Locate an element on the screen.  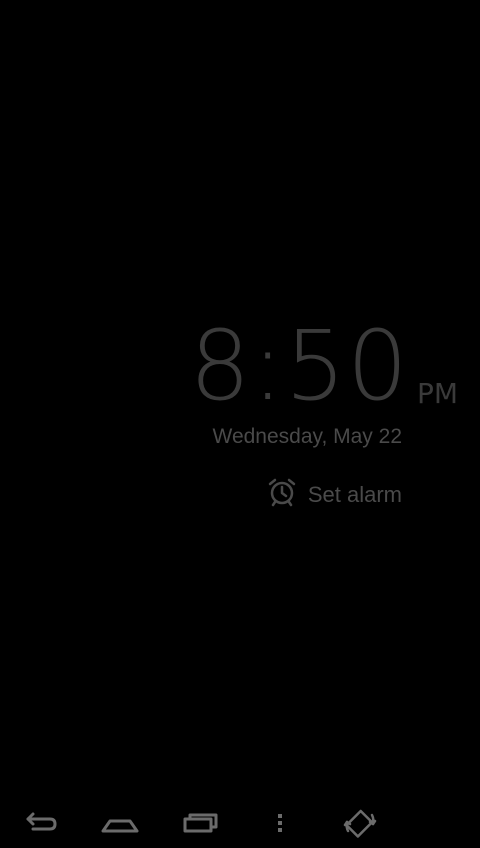
home-icon is located at coordinates (120, 825).